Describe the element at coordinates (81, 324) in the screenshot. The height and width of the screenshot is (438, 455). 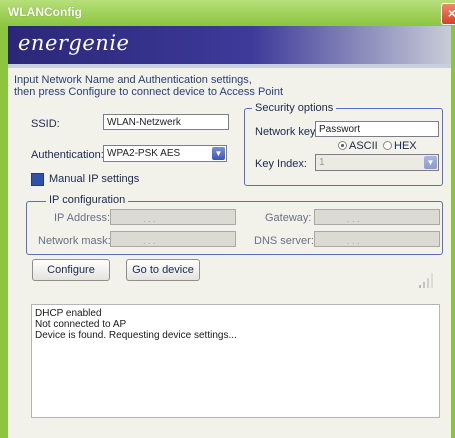
I see `log-line: Not connected to AP` at that location.